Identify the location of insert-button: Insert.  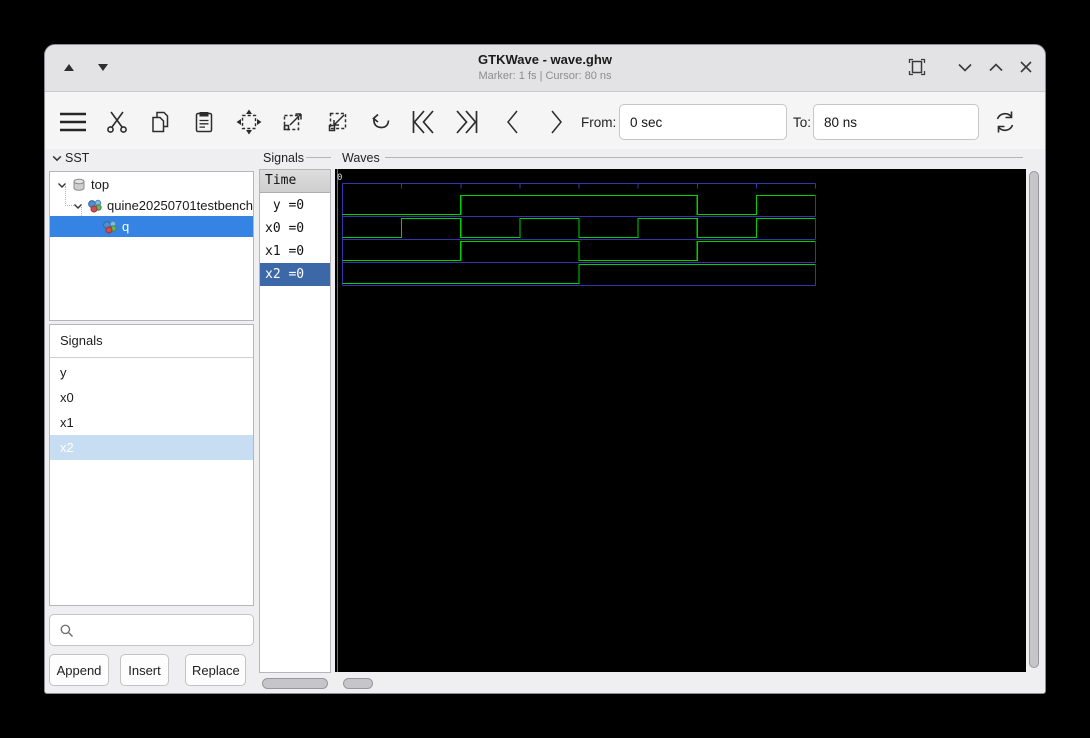
(144, 670).